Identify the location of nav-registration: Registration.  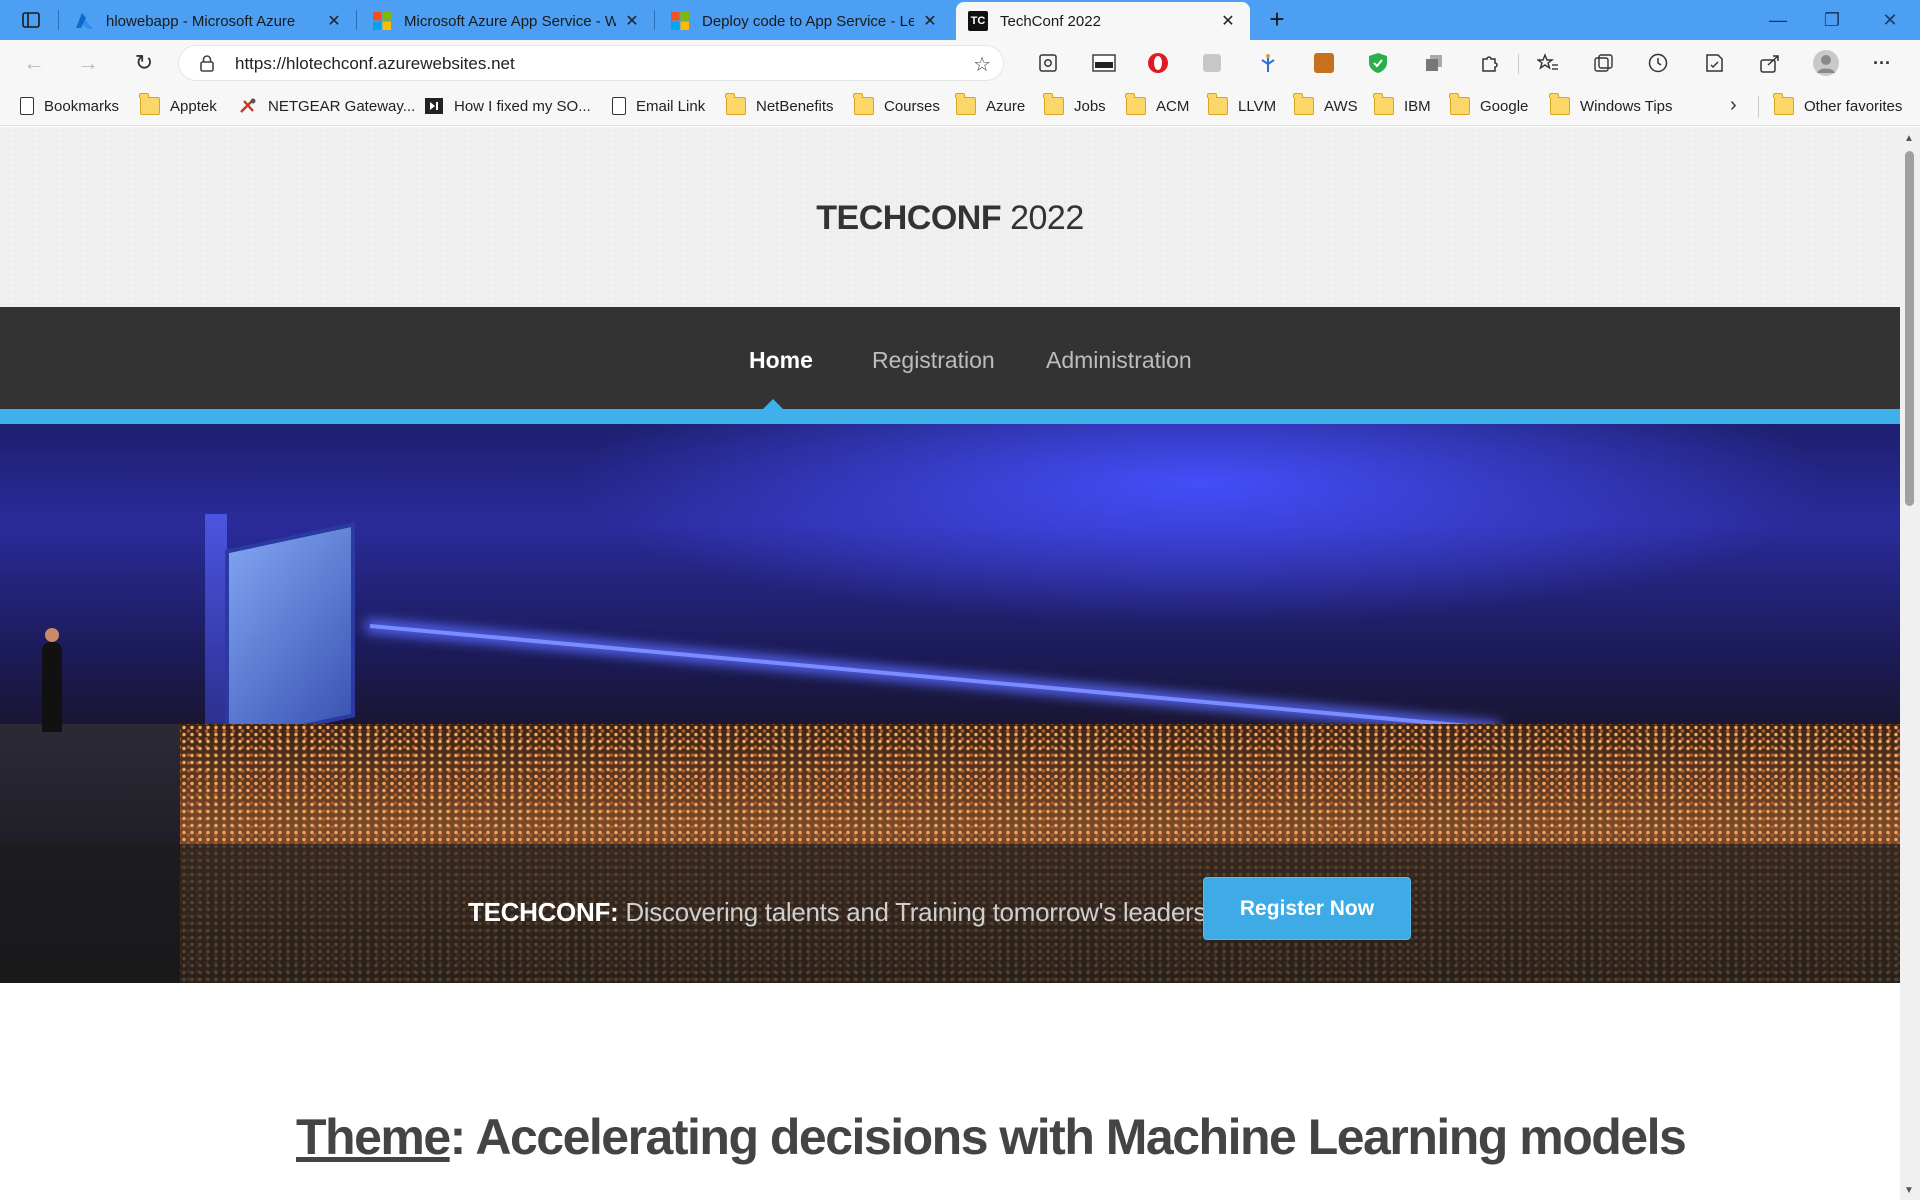
(933, 360).